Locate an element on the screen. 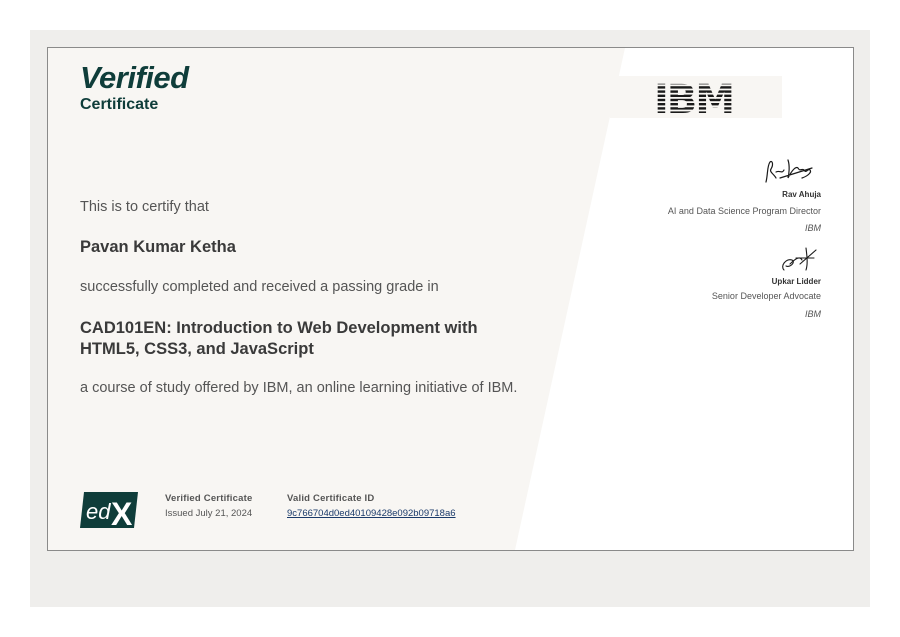 The width and height of the screenshot is (900, 637). signatory-2-title: Senior Developer Advocate is located at coordinates (766, 296).